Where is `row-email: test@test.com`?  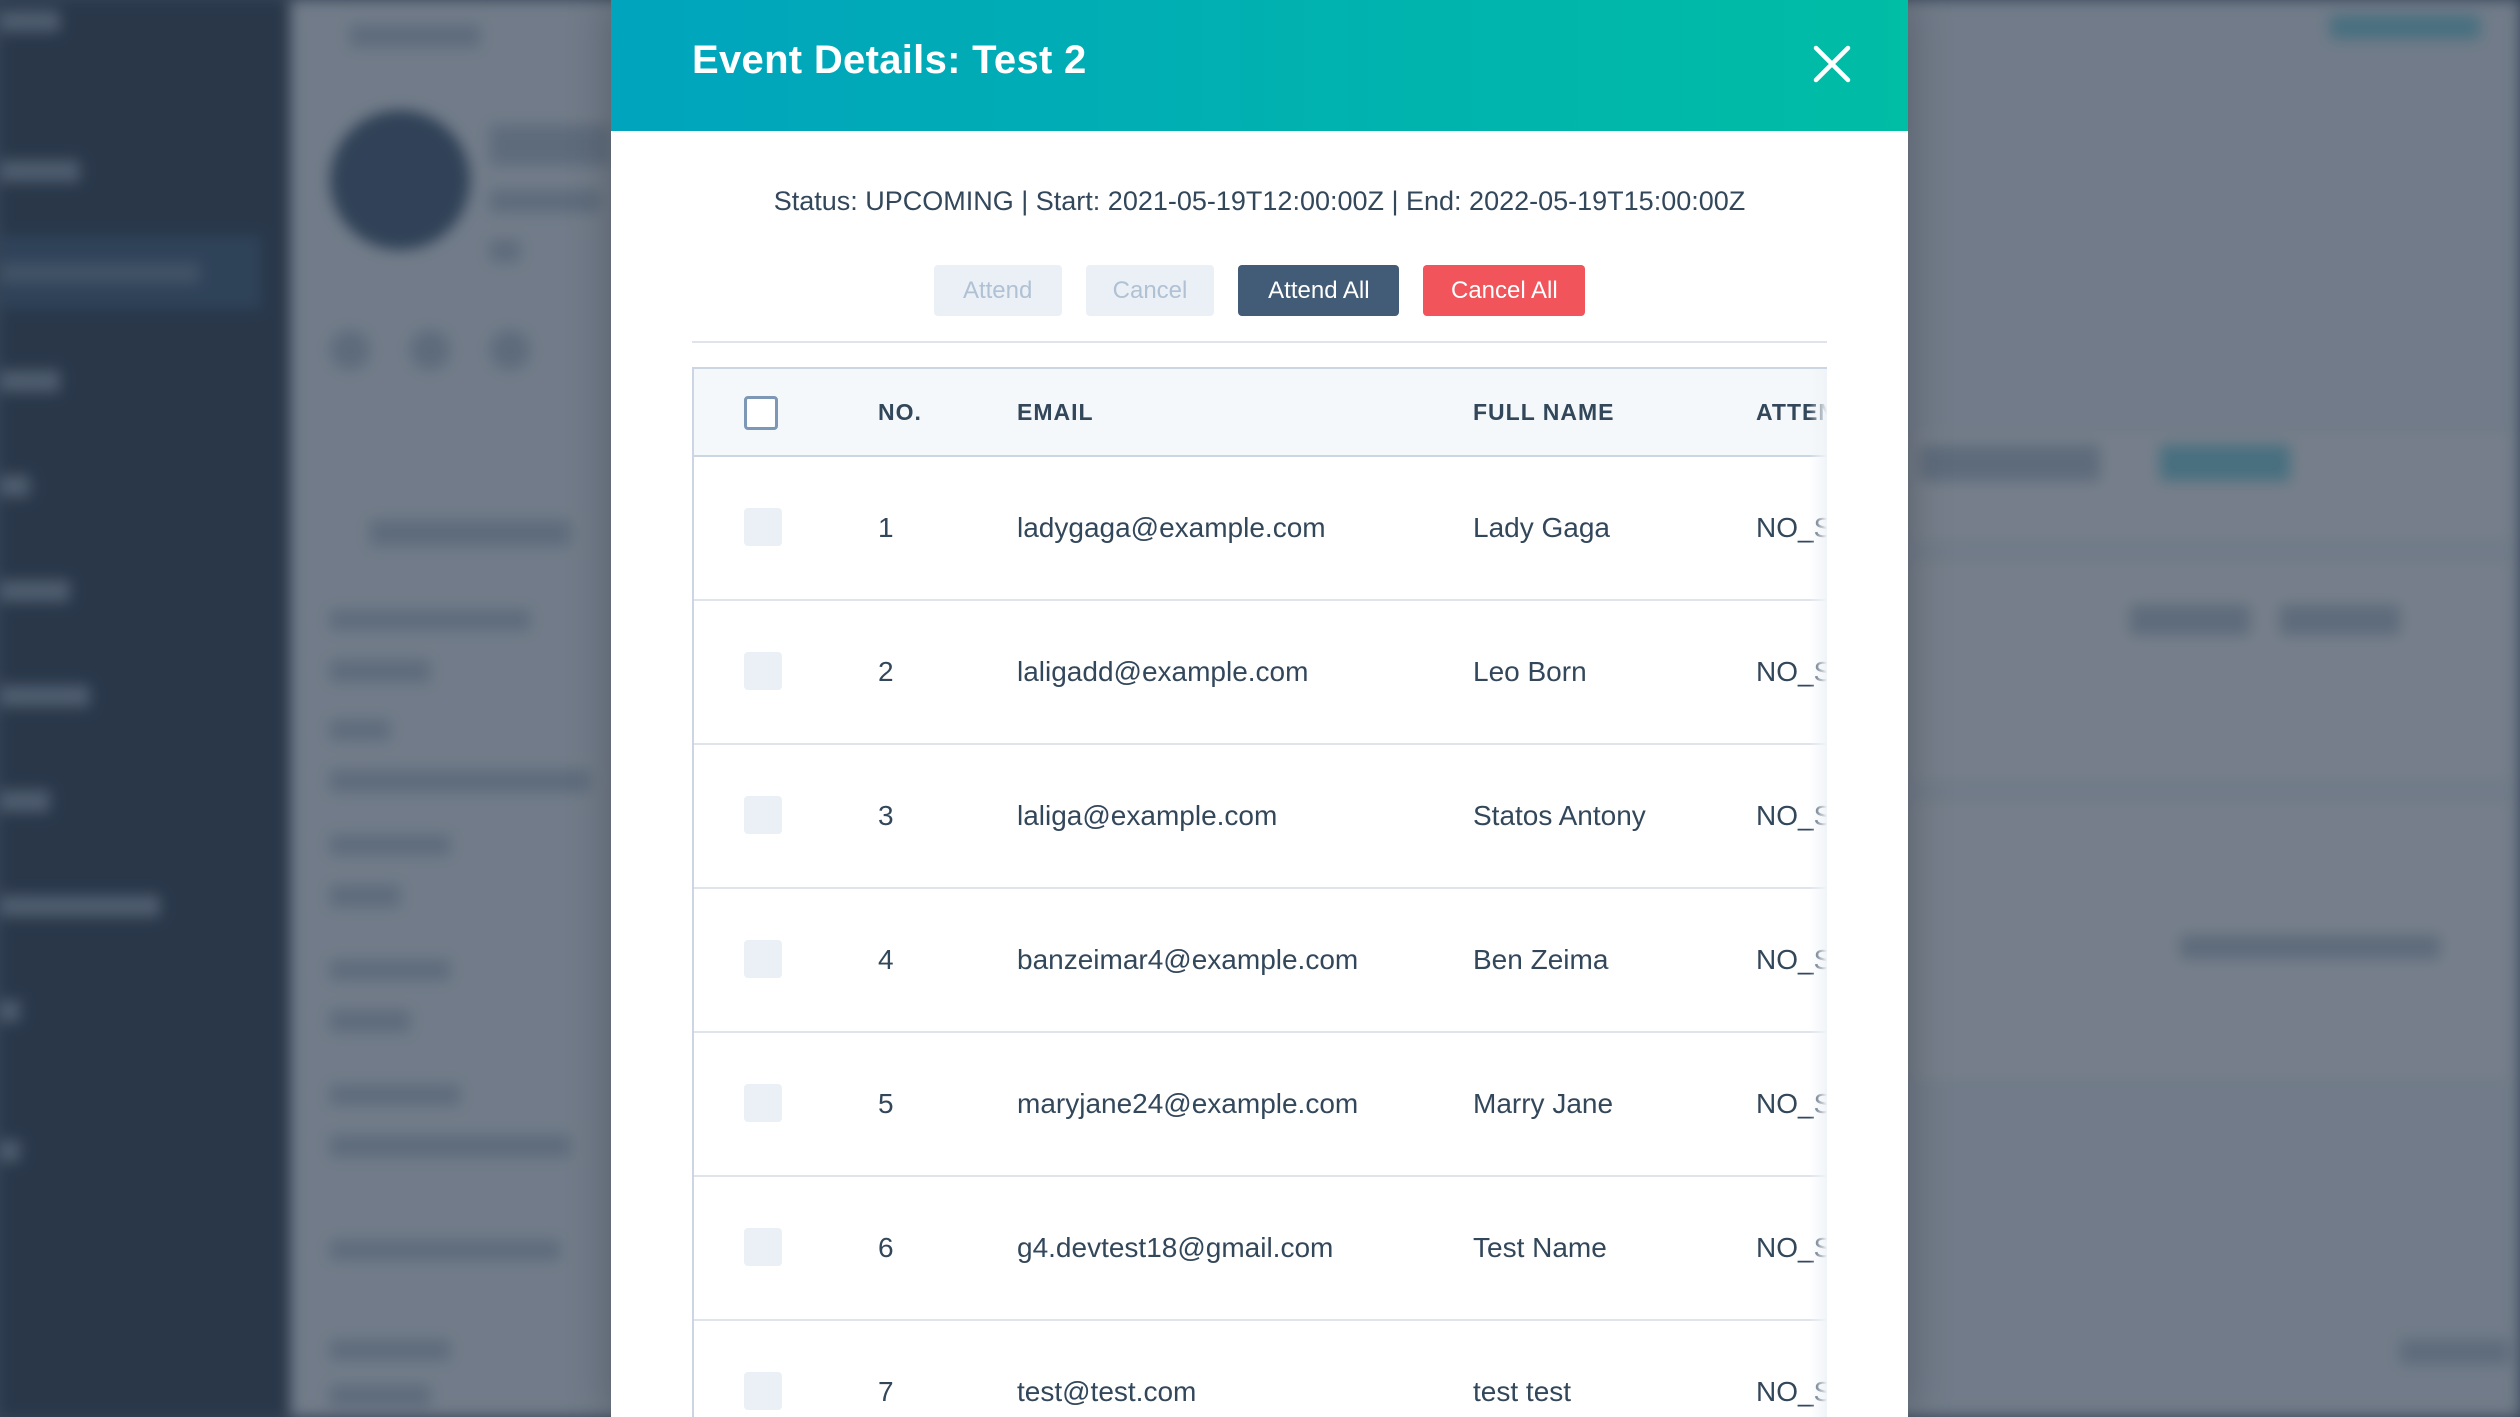
row-email: test@test.com is located at coordinates (1107, 1391).